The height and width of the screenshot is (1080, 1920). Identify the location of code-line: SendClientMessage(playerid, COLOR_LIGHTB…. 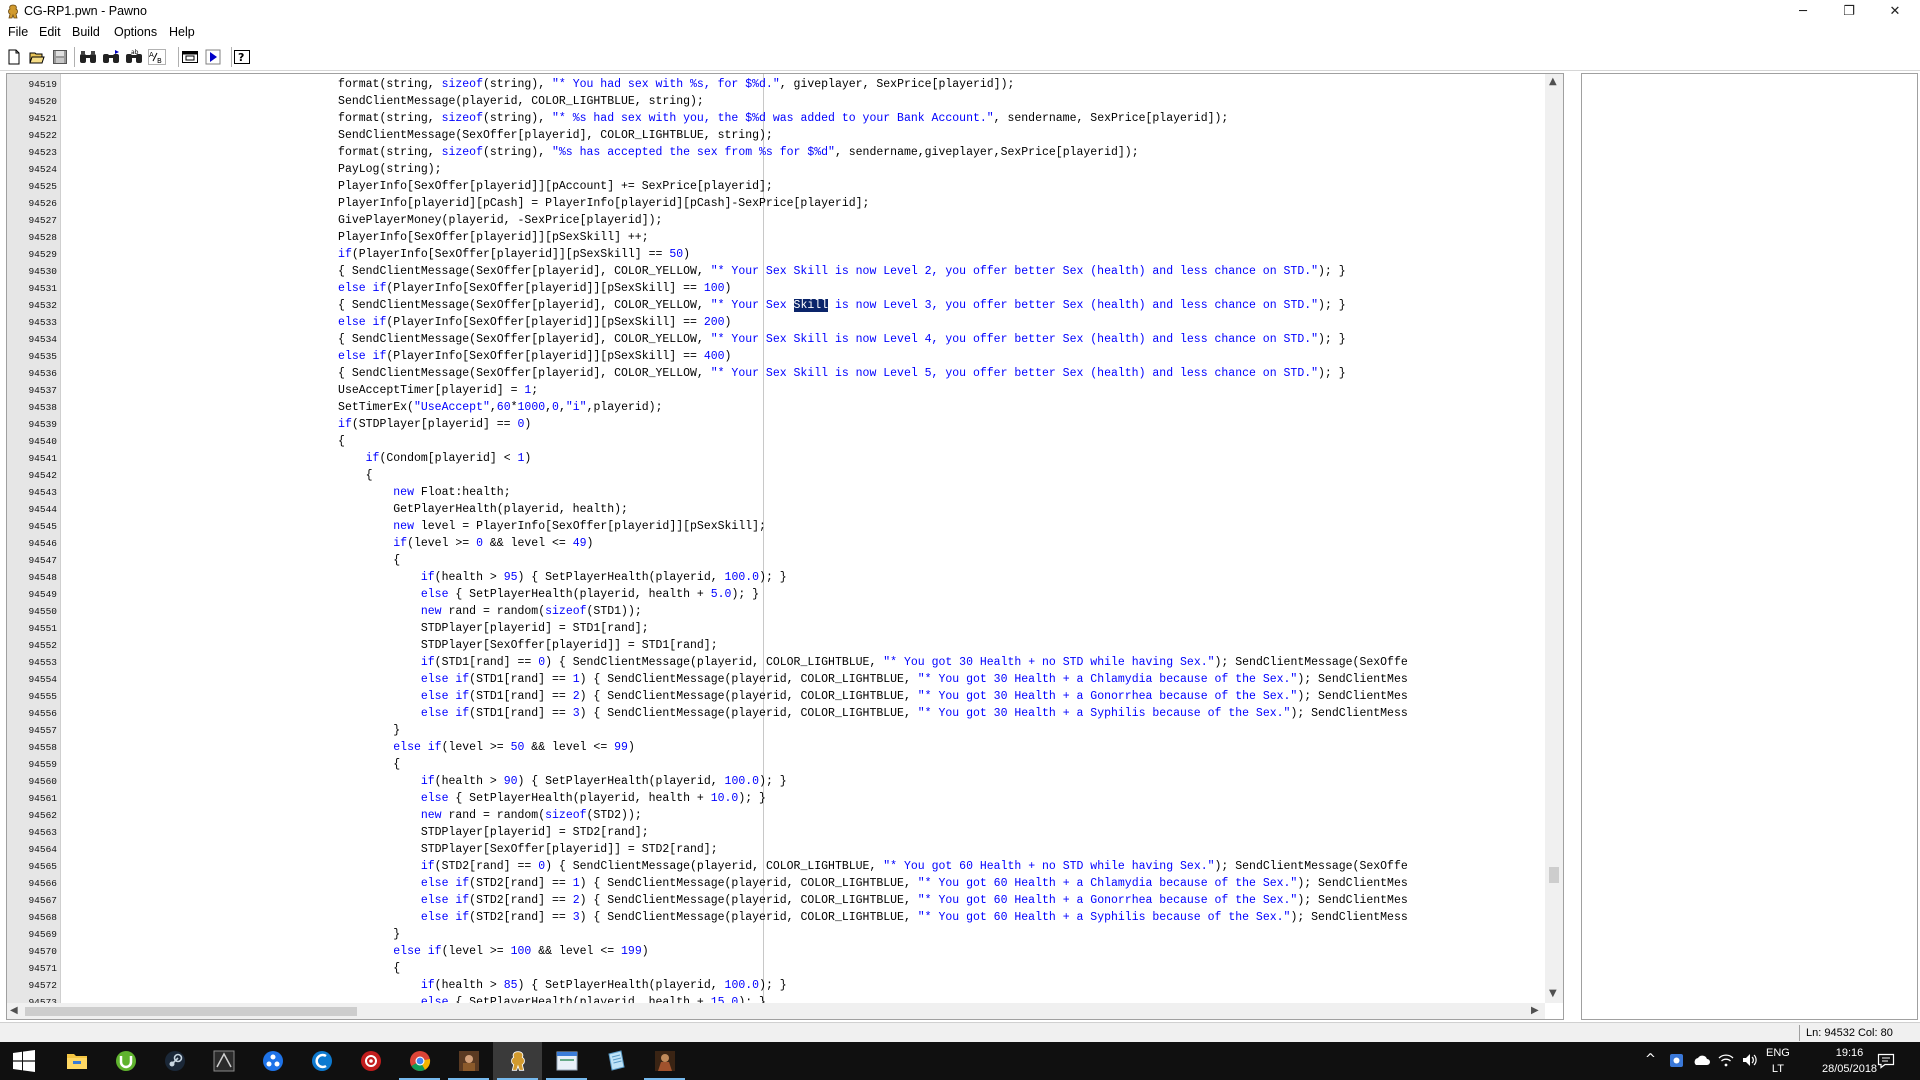
(803, 101).